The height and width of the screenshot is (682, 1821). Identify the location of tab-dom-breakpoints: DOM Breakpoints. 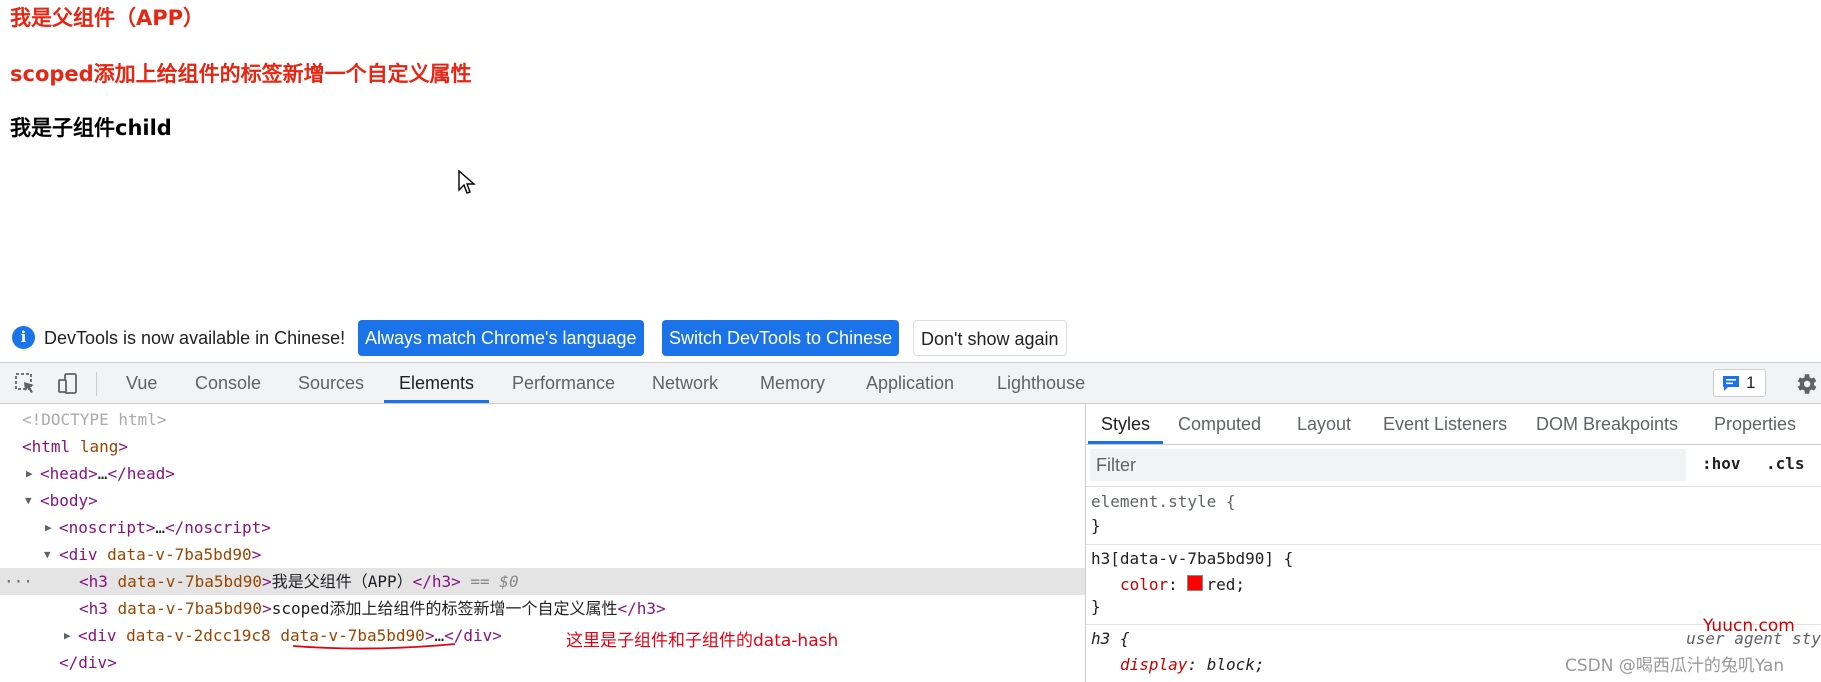
(1607, 424).